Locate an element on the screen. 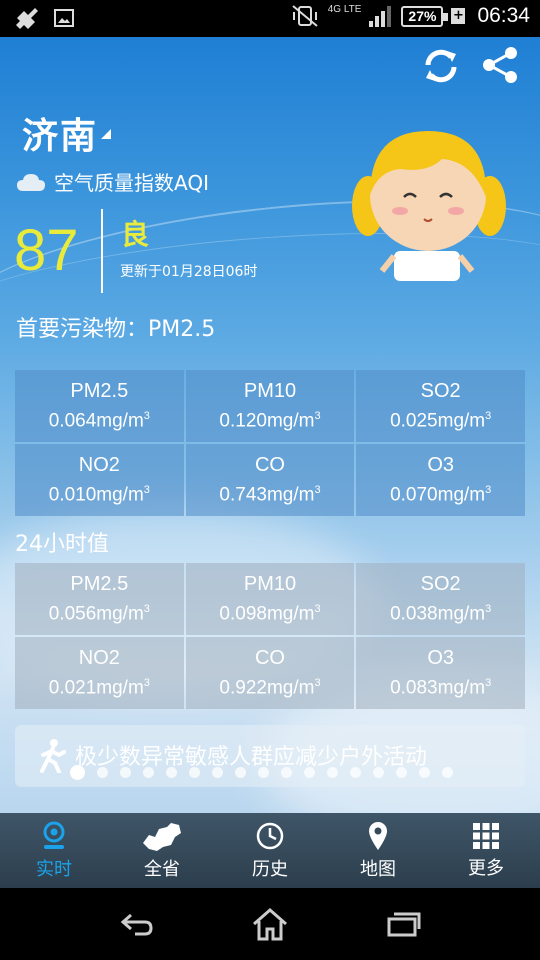 This screenshot has width=540, height=960. clock: 06:34 is located at coordinates (503, 15).